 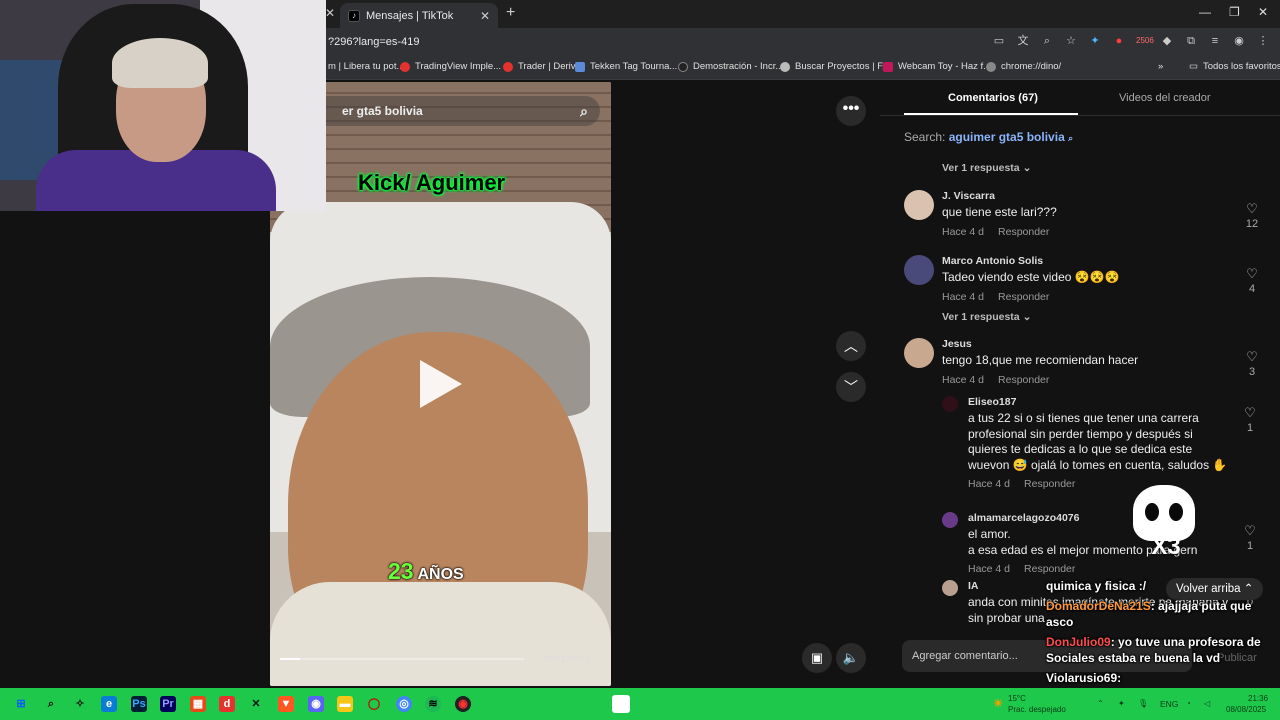 What do you see at coordinates (402, 659) in the screenshot?
I see `progress-bar` at bounding box center [402, 659].